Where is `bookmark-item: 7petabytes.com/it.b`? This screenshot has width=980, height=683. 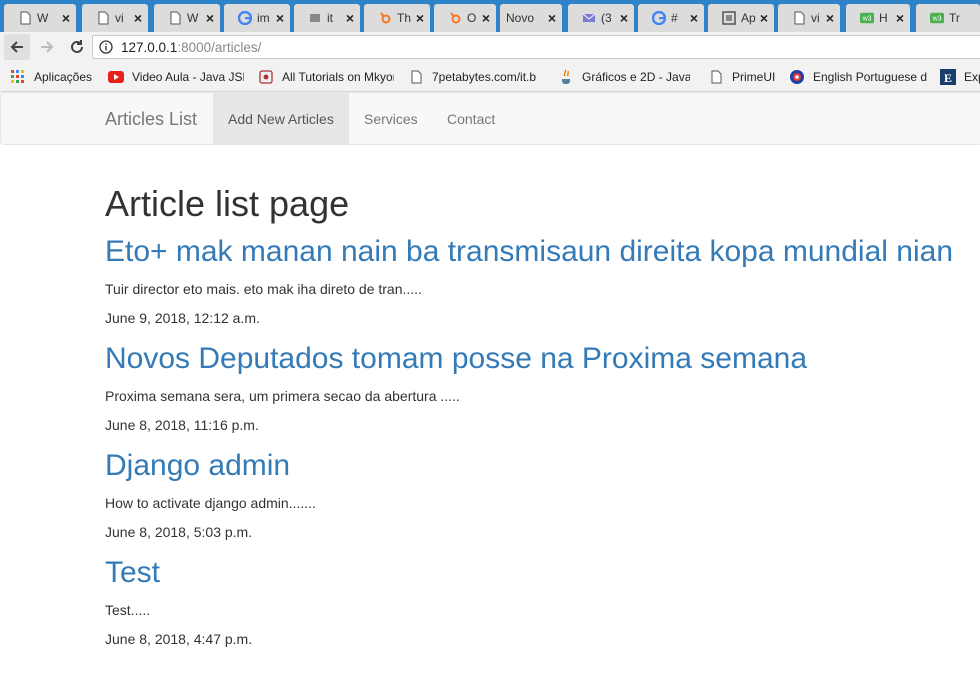 bookmark-item: 7petabytes.com/it.b is located at coordinates (476, 77).